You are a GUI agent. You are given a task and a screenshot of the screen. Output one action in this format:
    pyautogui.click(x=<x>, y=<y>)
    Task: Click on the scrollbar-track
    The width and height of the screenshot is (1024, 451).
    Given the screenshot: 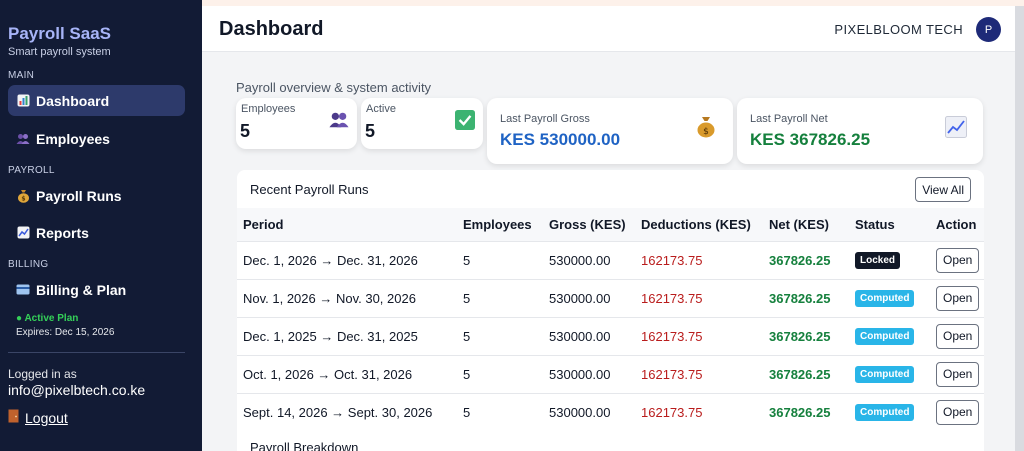 What is the action you would take?
    pyautogui.click(x=1019, y=228)
    